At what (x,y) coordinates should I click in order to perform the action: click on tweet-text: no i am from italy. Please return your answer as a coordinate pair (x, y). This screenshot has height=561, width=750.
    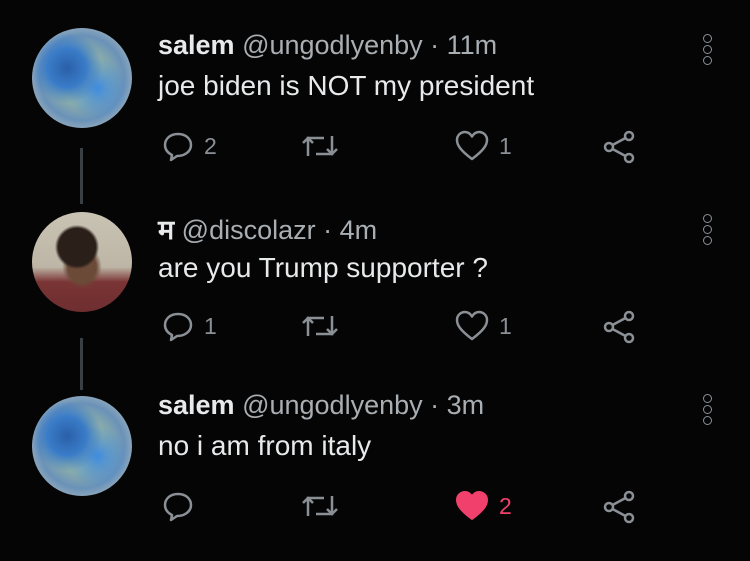
    Looking at the image, I should click on (265, 445).